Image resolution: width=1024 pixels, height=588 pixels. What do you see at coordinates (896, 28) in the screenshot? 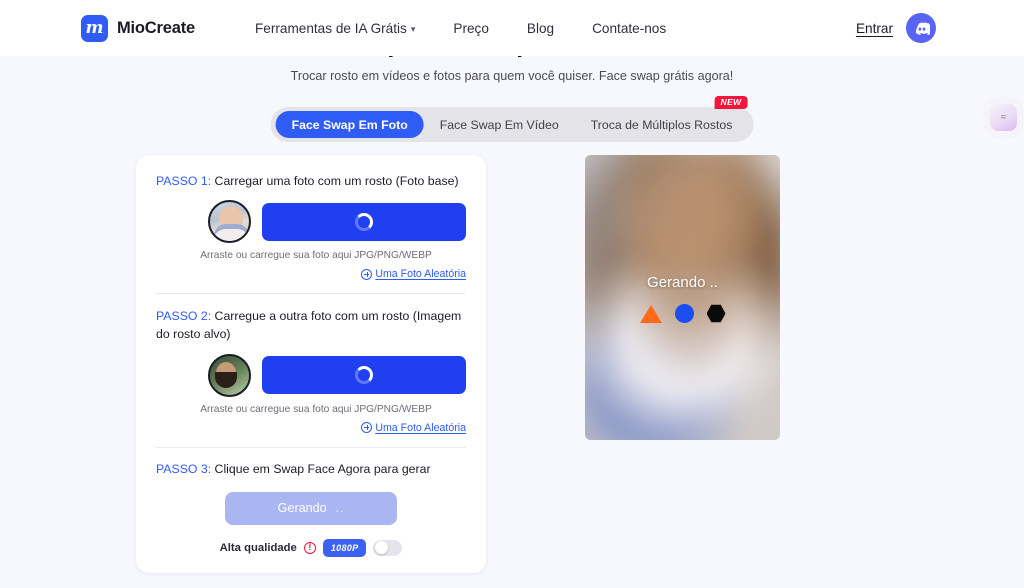
I see `header-actions: Entrar` at bounding box center [896, 28].